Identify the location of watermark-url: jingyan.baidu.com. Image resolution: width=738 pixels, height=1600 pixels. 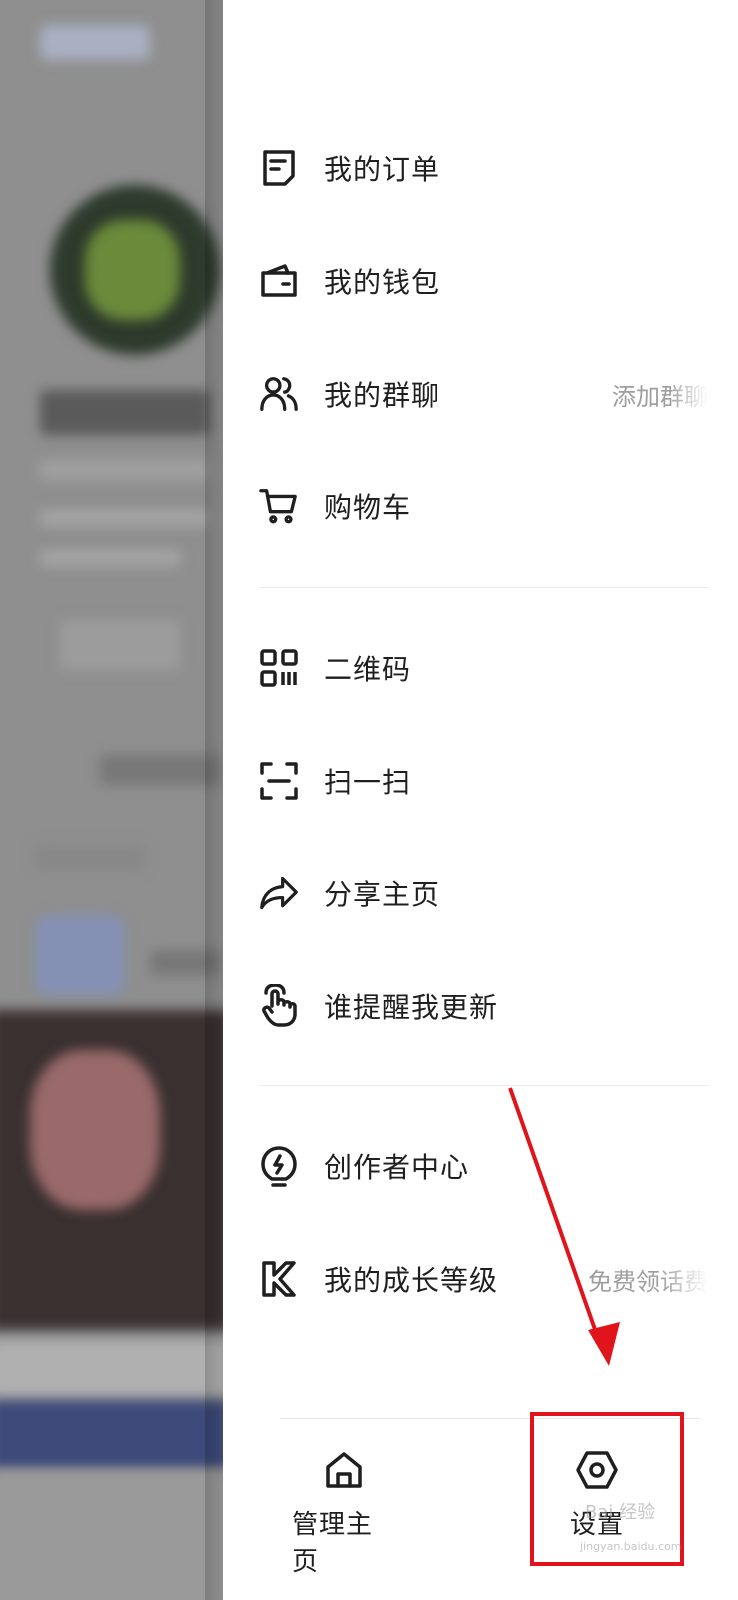
(631, 1546).